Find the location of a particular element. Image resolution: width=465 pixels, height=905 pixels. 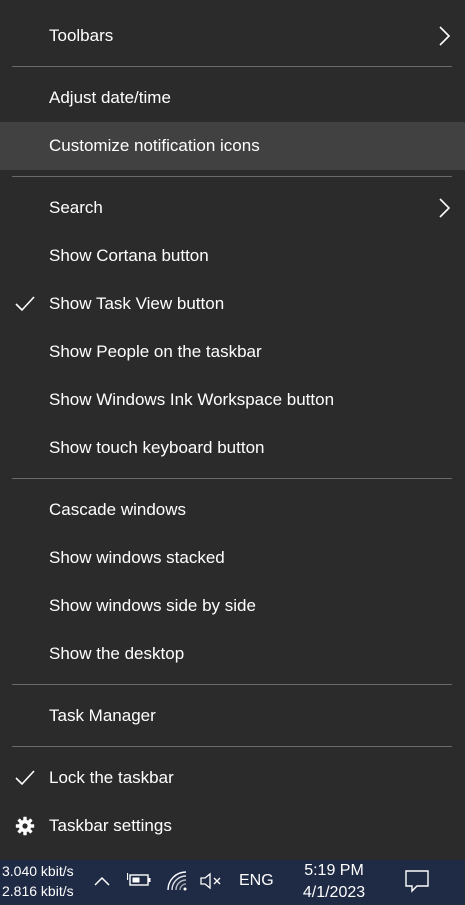

menu-item-label: Lock the taskbar is located at coordinates (111, 777).